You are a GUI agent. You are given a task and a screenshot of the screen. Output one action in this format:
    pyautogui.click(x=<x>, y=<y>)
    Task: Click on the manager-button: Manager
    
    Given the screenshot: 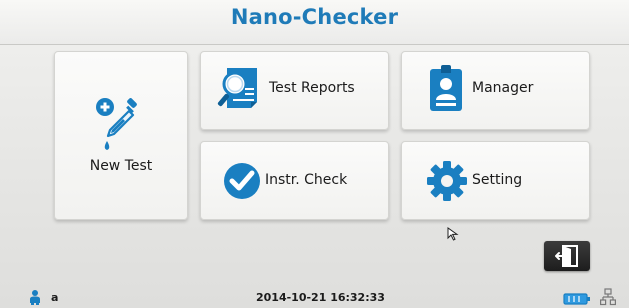 What is the action you would take?
    pyautogui.click(x=495, y=90)
    